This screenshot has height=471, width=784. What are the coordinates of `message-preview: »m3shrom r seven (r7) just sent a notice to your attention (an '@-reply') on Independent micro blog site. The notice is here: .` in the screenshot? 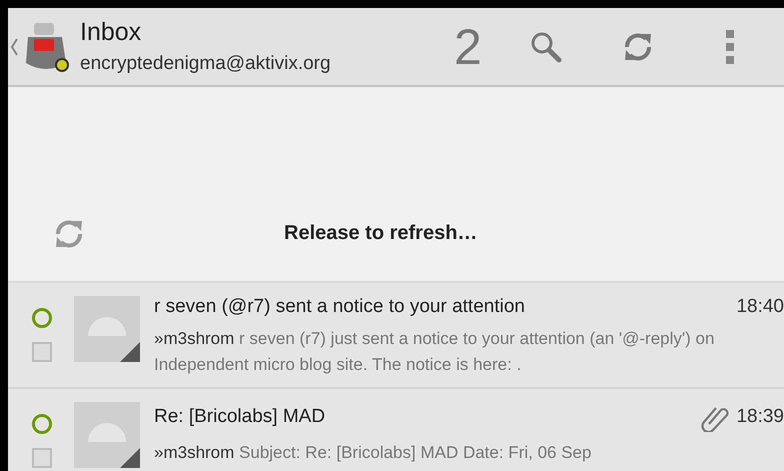 It's located at (435, 352).